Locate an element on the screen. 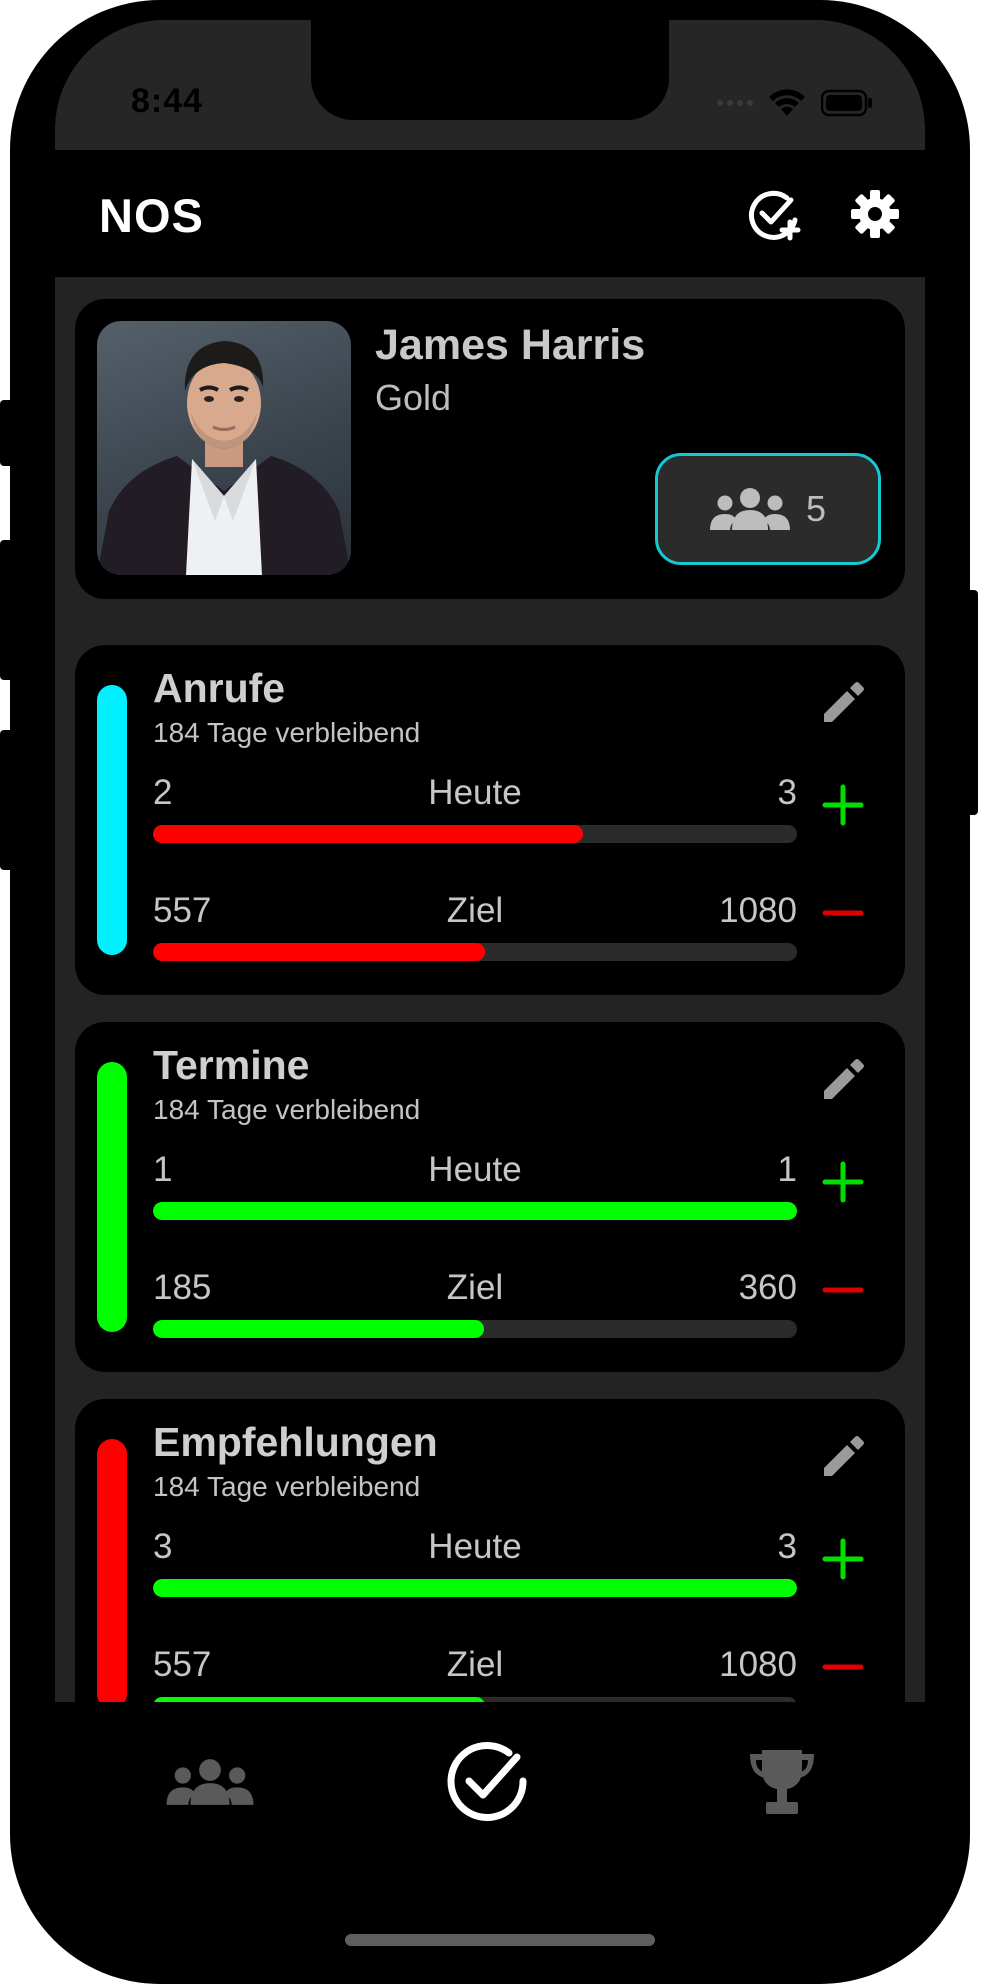 This screenshot has width=981, height=1984. check-circle-icon is located at coordinates (487, 1781).